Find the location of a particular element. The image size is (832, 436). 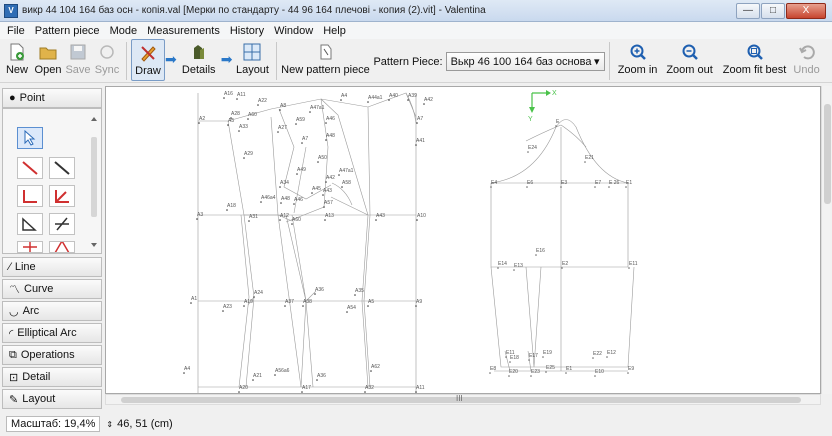

zoom-fit-best-button: Zoom fit best is located at coordinates (755, 60).